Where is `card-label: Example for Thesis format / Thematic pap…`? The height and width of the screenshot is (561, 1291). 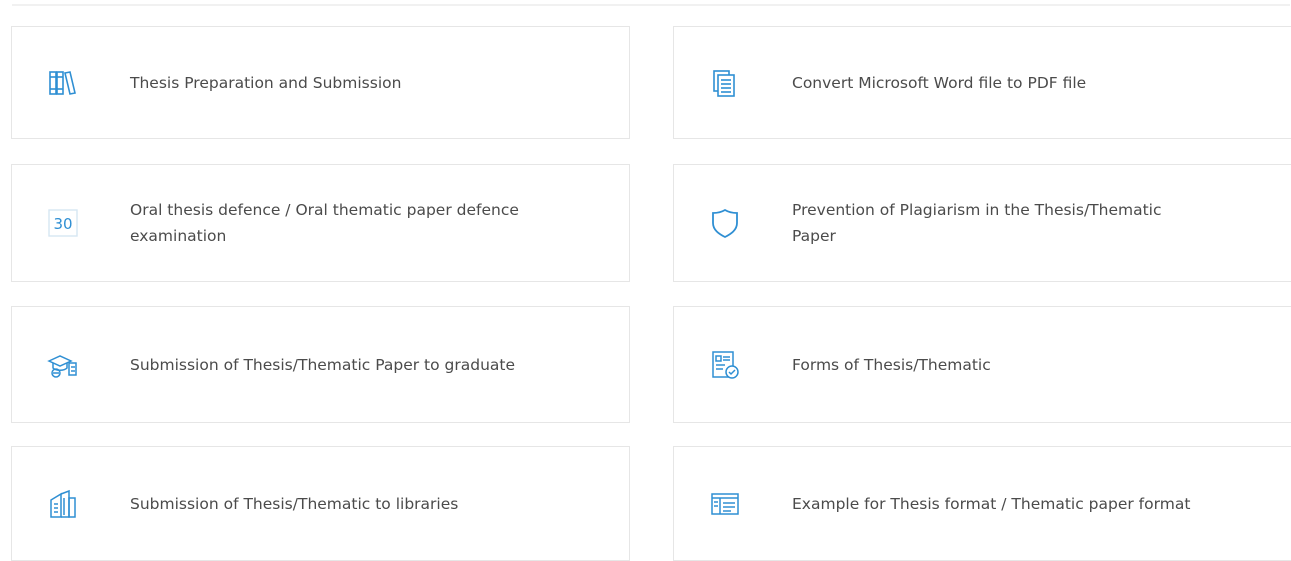
card-label: Example for Thesis format / Thematic pap… is located at coordinates (991, 503).